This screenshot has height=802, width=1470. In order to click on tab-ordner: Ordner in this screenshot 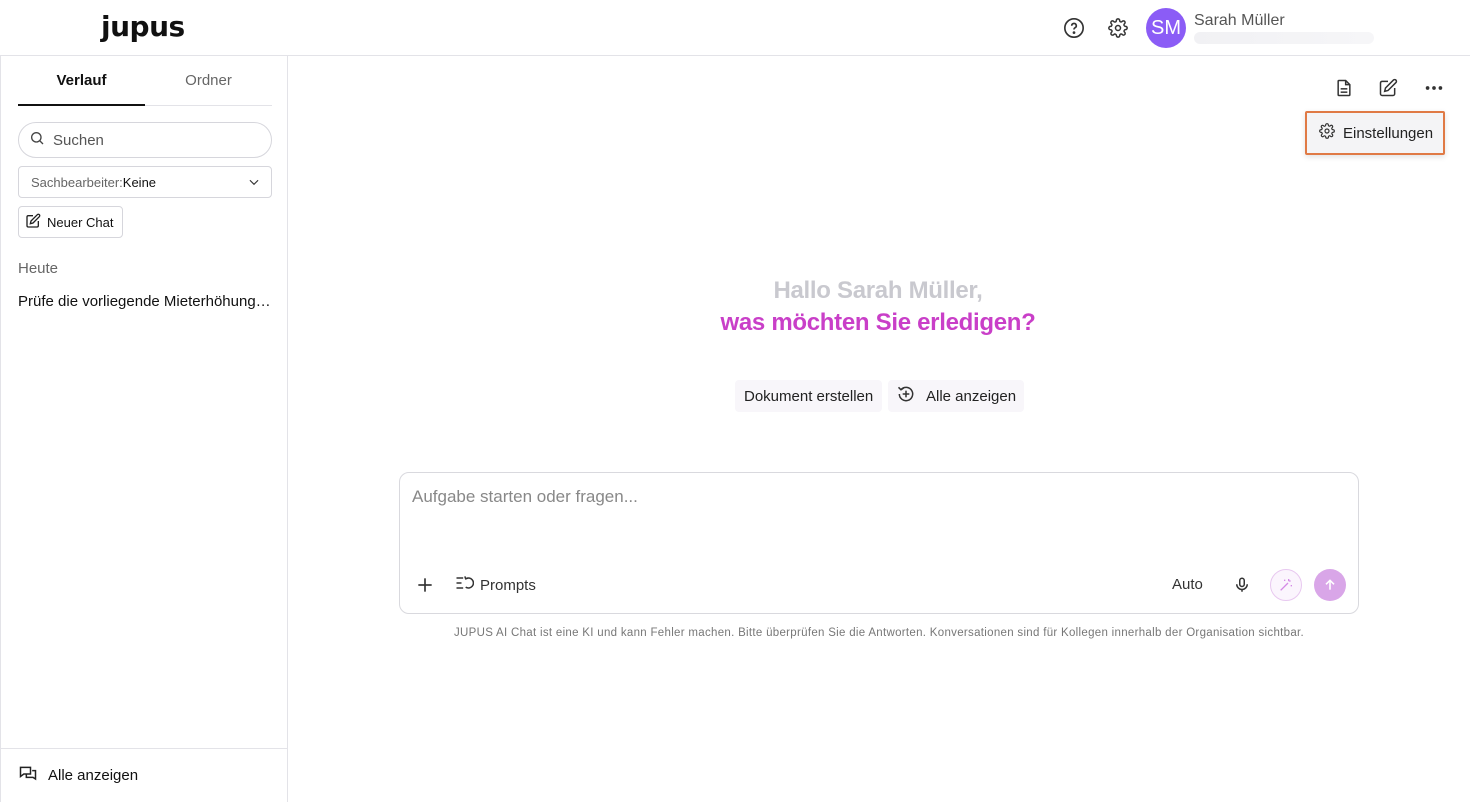, I will do `click(208, 80)`.